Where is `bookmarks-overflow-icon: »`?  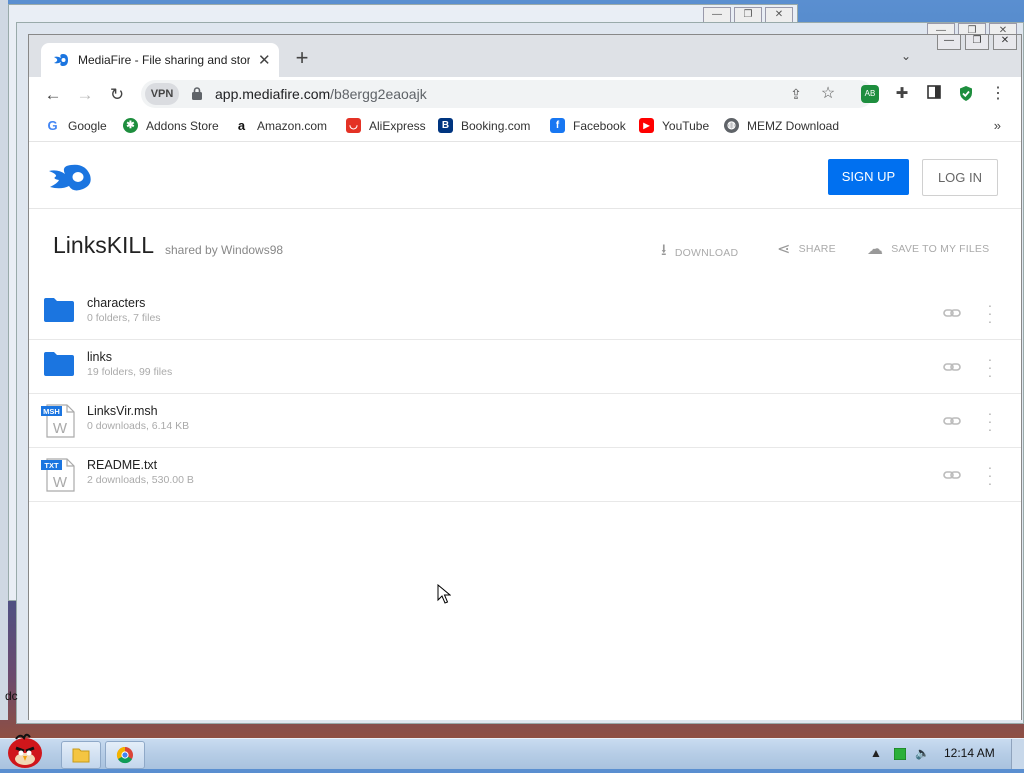 bookmarks-overflow-icon: » is located at coordinates (997, 125).